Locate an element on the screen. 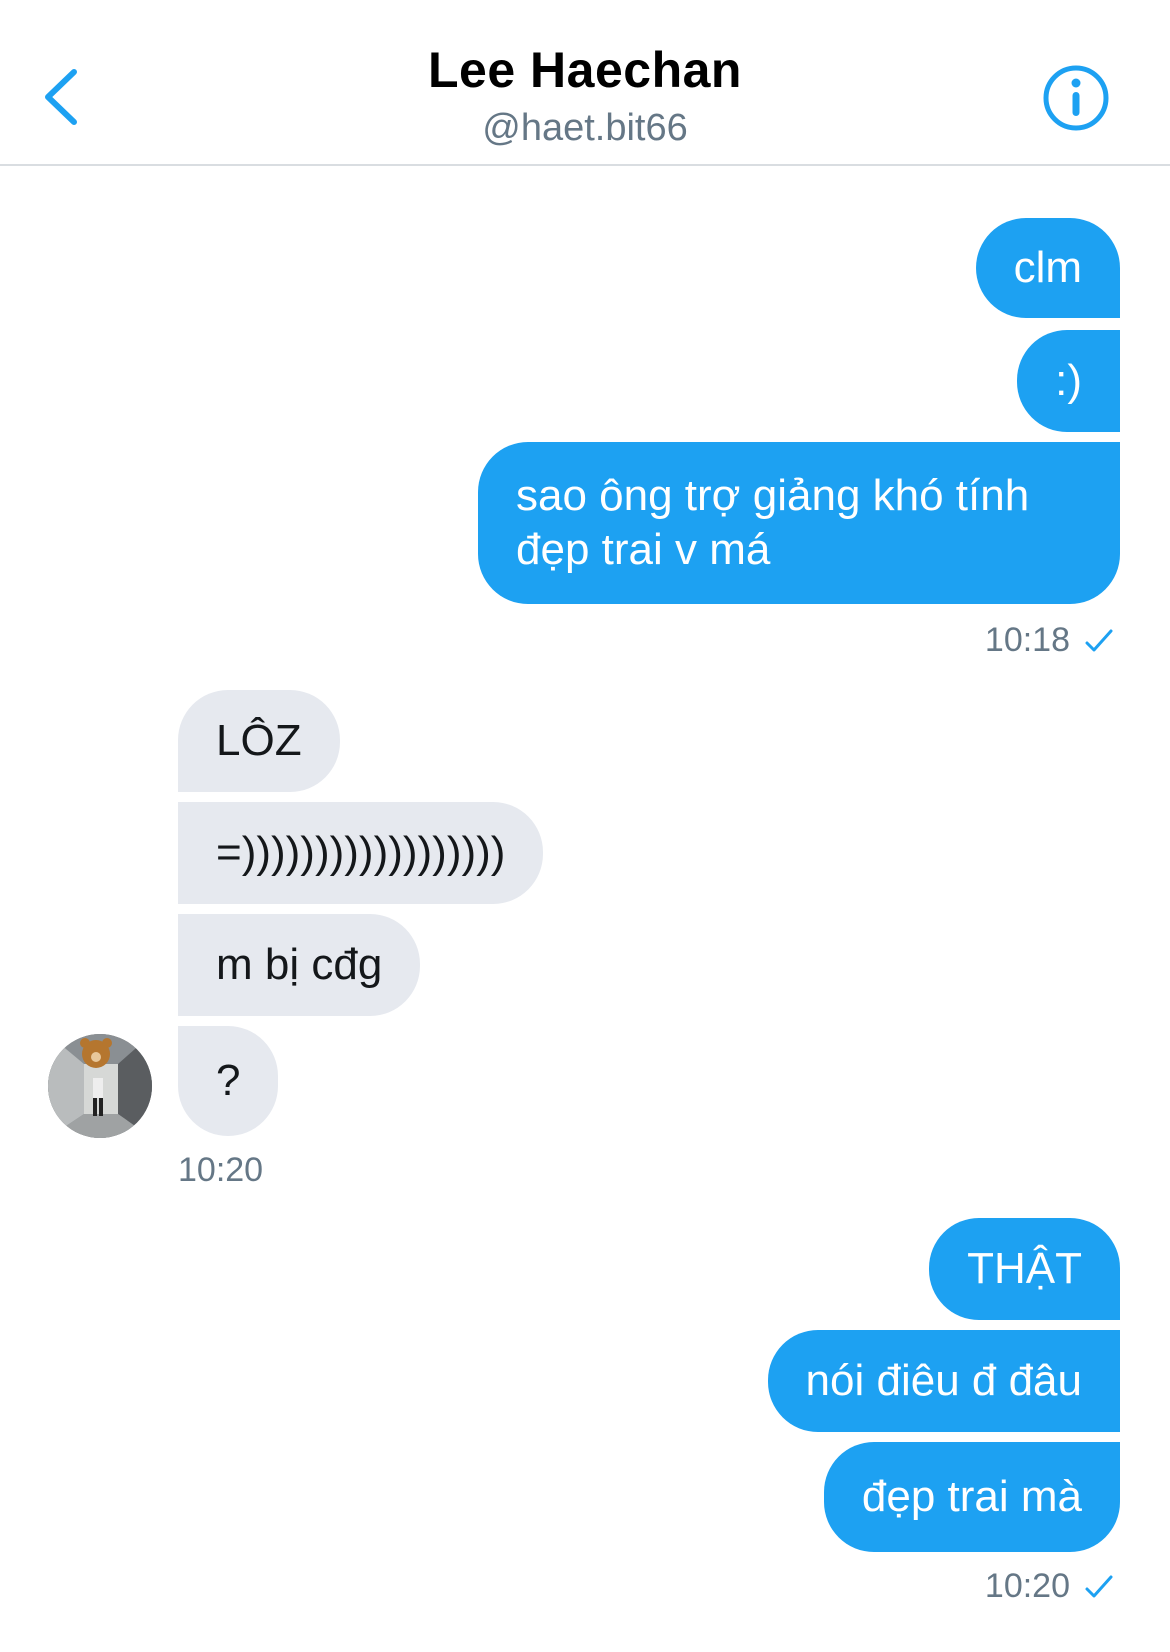 The height and width of the screenshot is (1652, 1170). message-text-line: sao ông trợ giảng khó tính is located at coordinates (773, 495).